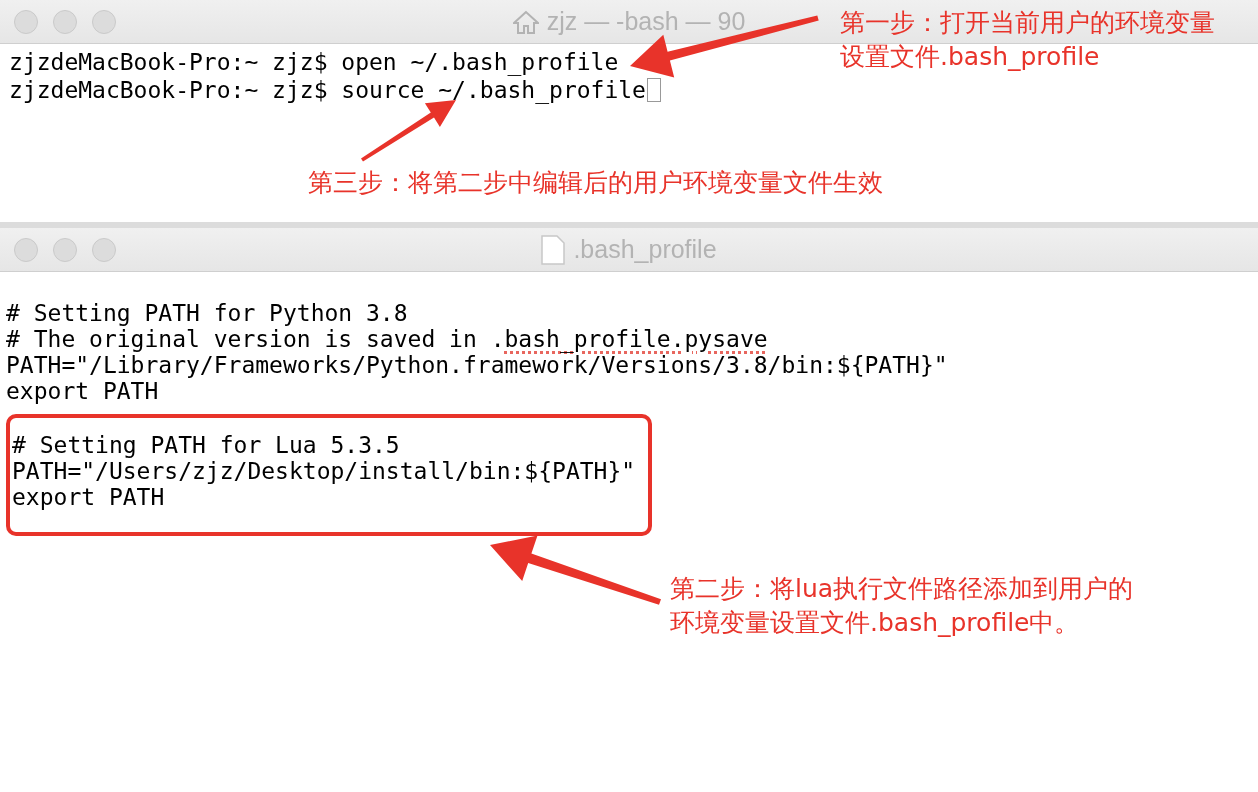 The image size is (1258, 792). Describe the element at coordinates (646, 21) in the screenshot. I see `window-title: zjz — -bash — 90` at that location.